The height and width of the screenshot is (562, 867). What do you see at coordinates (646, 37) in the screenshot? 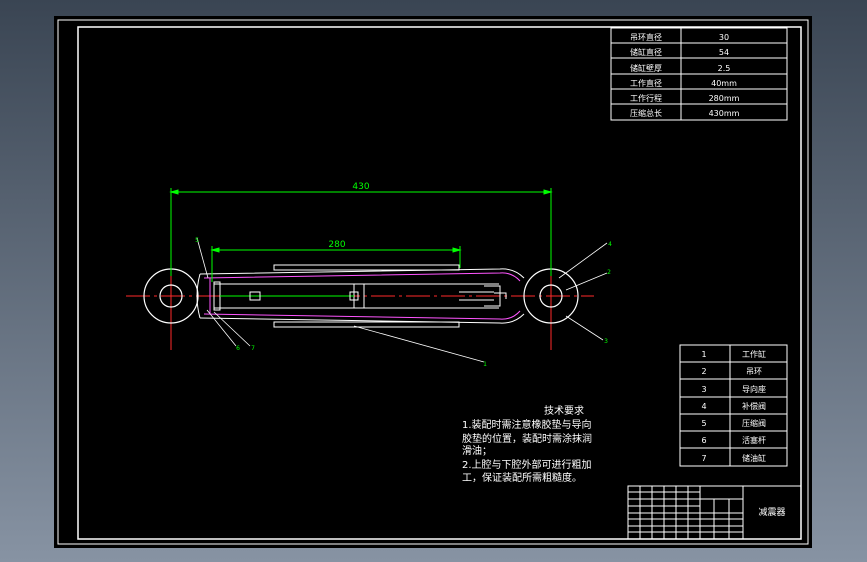
I see `param-label: 吊环直径` at bounding box center [646, 37].